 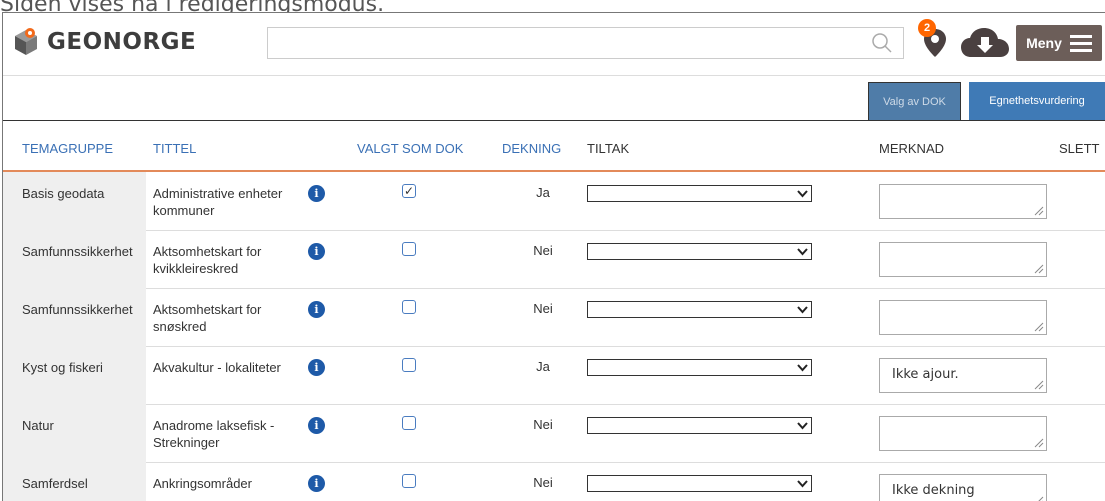 I want to click on valgt-som-dok-checkbox: ✓, so click(x=409, y=191).